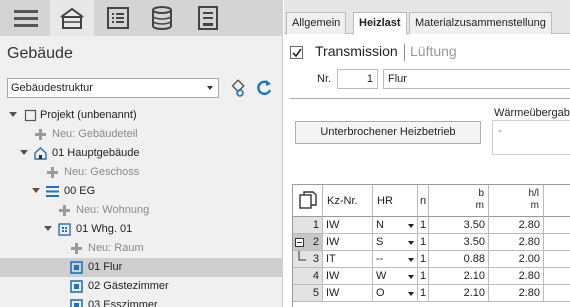 The image size is (570, 307). Describe the element at coordinates (395, 259) in the screenshot. I see `cell-hr: --` at that location.